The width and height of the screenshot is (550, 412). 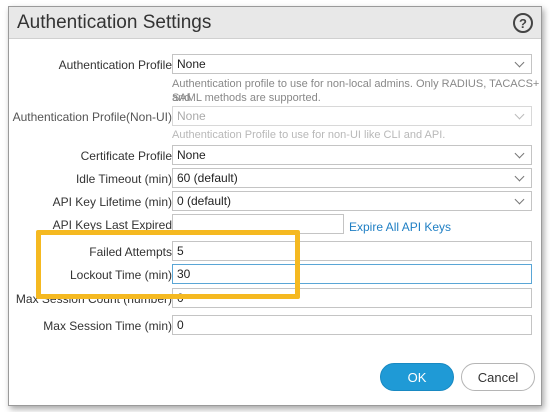 What do you see at coordinates (417, 377) in the screenshot?
I see `ok-button: OK` at bounding box center [417, 377].